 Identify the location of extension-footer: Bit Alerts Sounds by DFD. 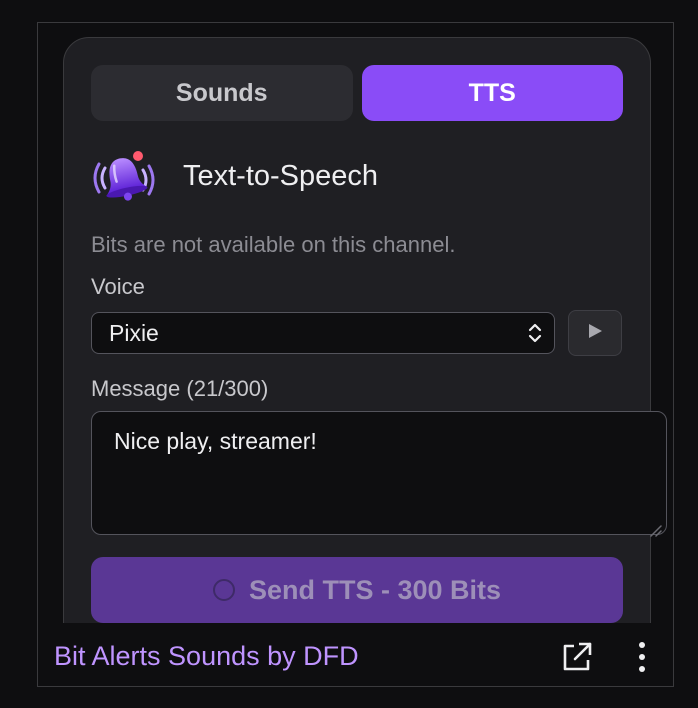
(355, 654).